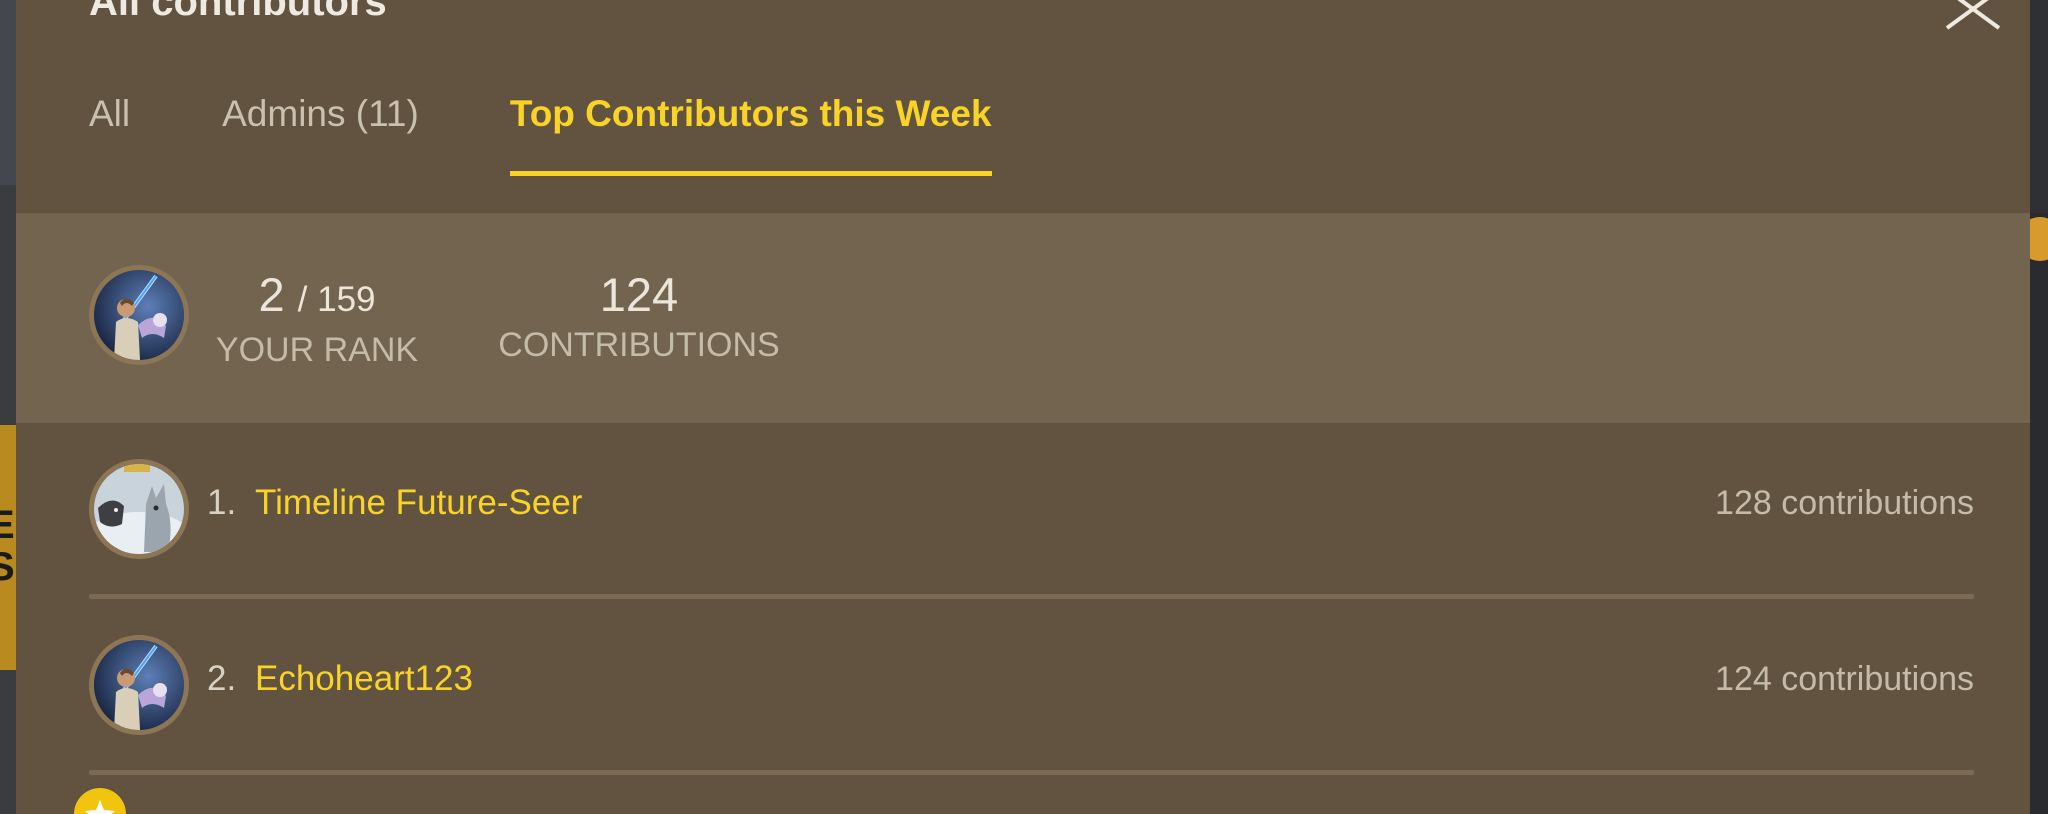 The height and width of the screenshot is (814, 2048). What do you see at coordinates (100, 801) in the screenshot?
I see `star-badge-icon` at bounding box center [100, 801].